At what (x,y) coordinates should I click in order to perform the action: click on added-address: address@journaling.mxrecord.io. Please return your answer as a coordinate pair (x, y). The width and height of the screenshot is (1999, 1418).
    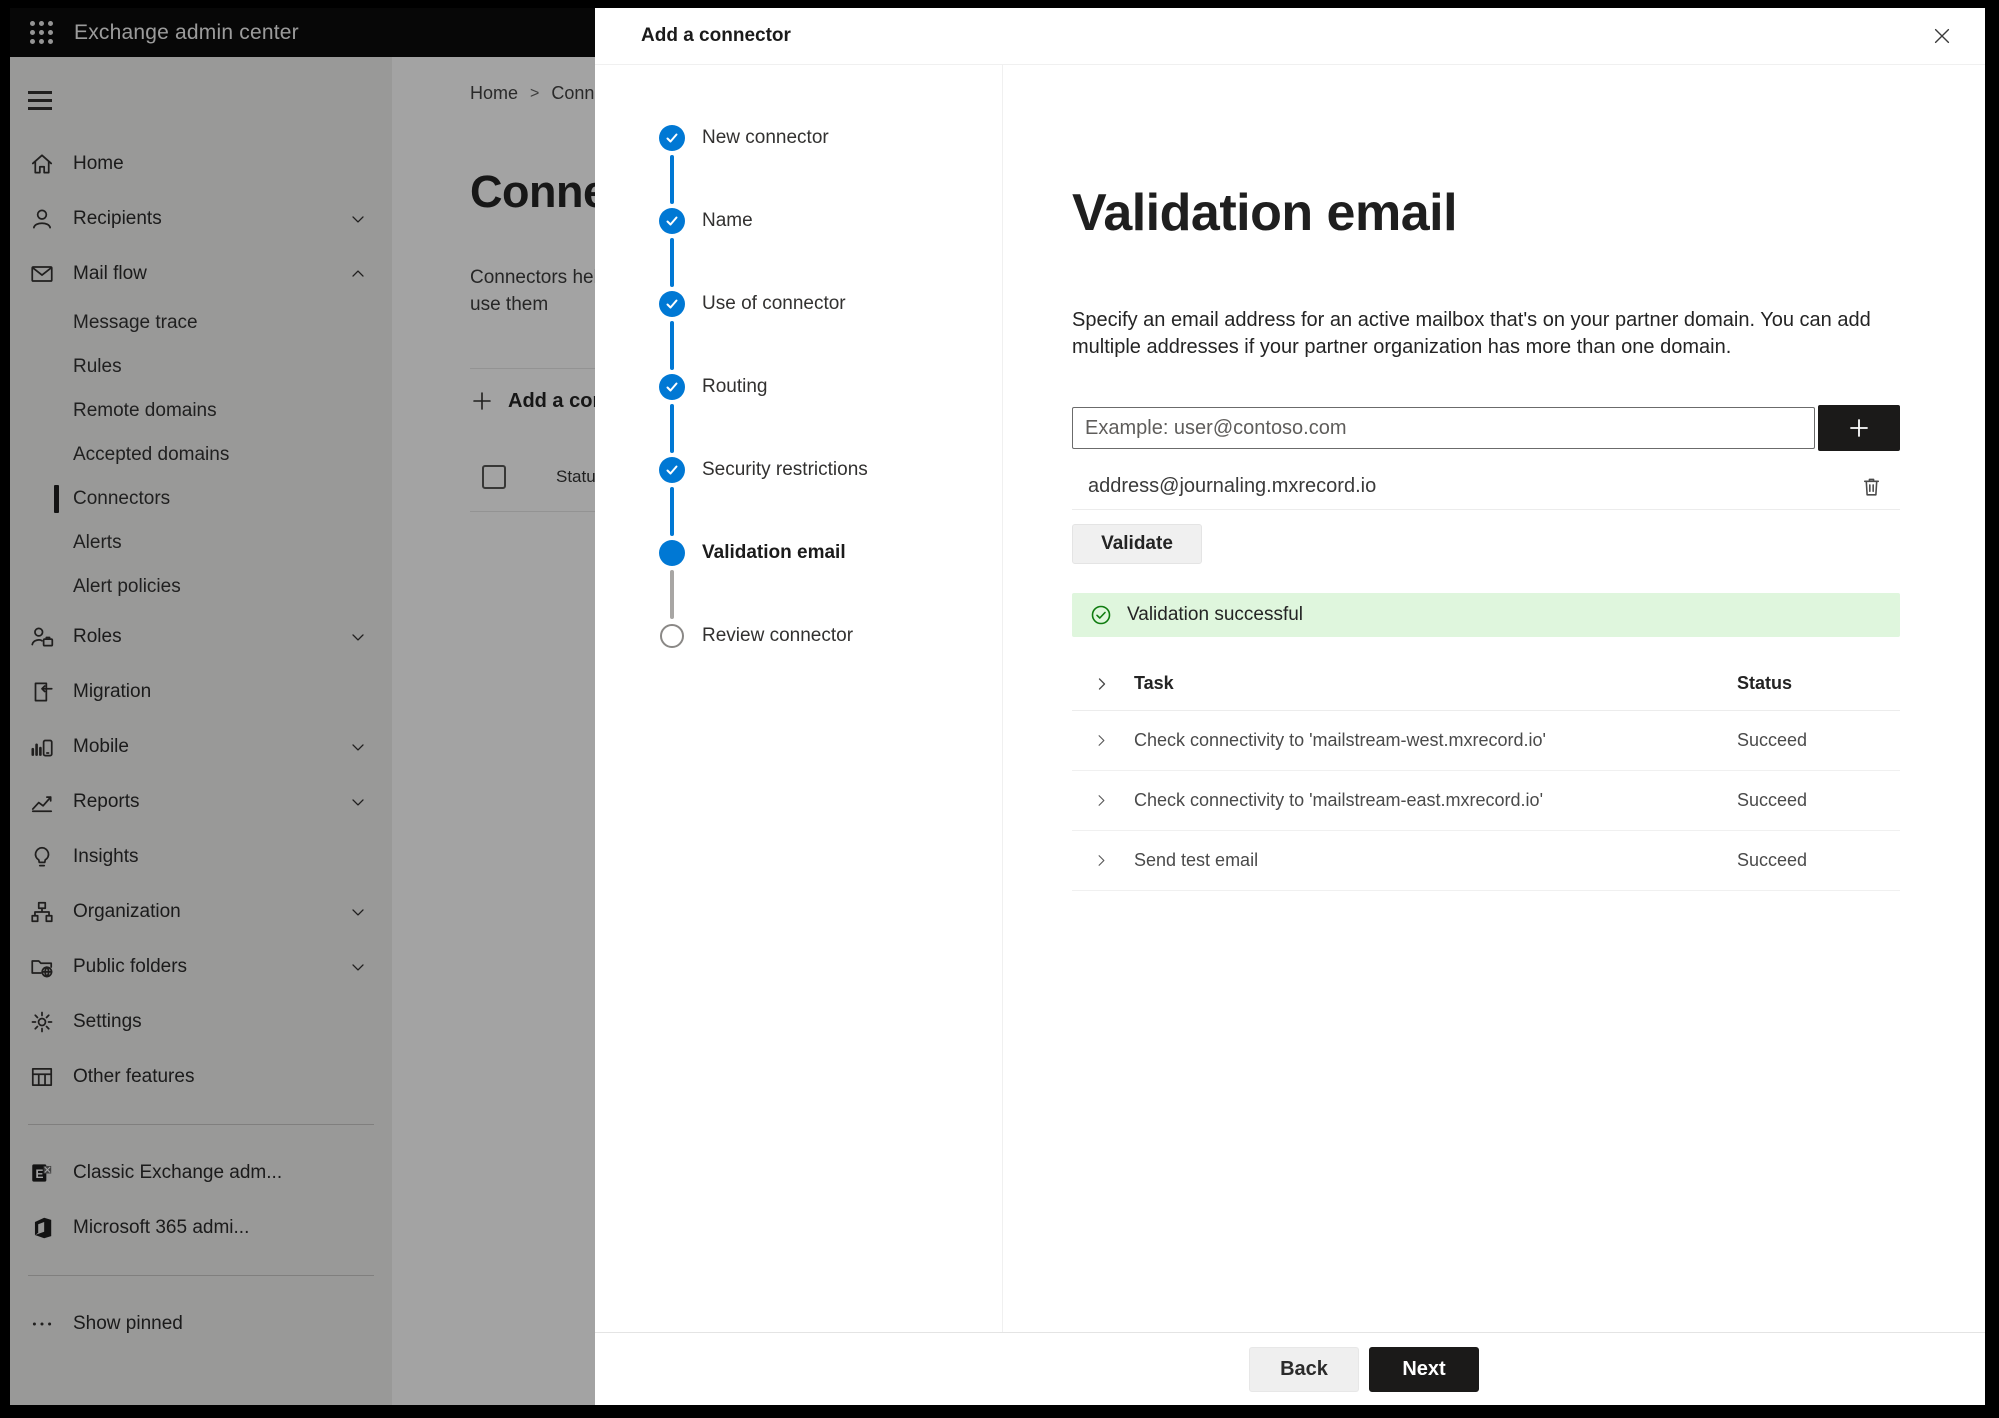
    Looking at the image, I should click on (1232, 485).